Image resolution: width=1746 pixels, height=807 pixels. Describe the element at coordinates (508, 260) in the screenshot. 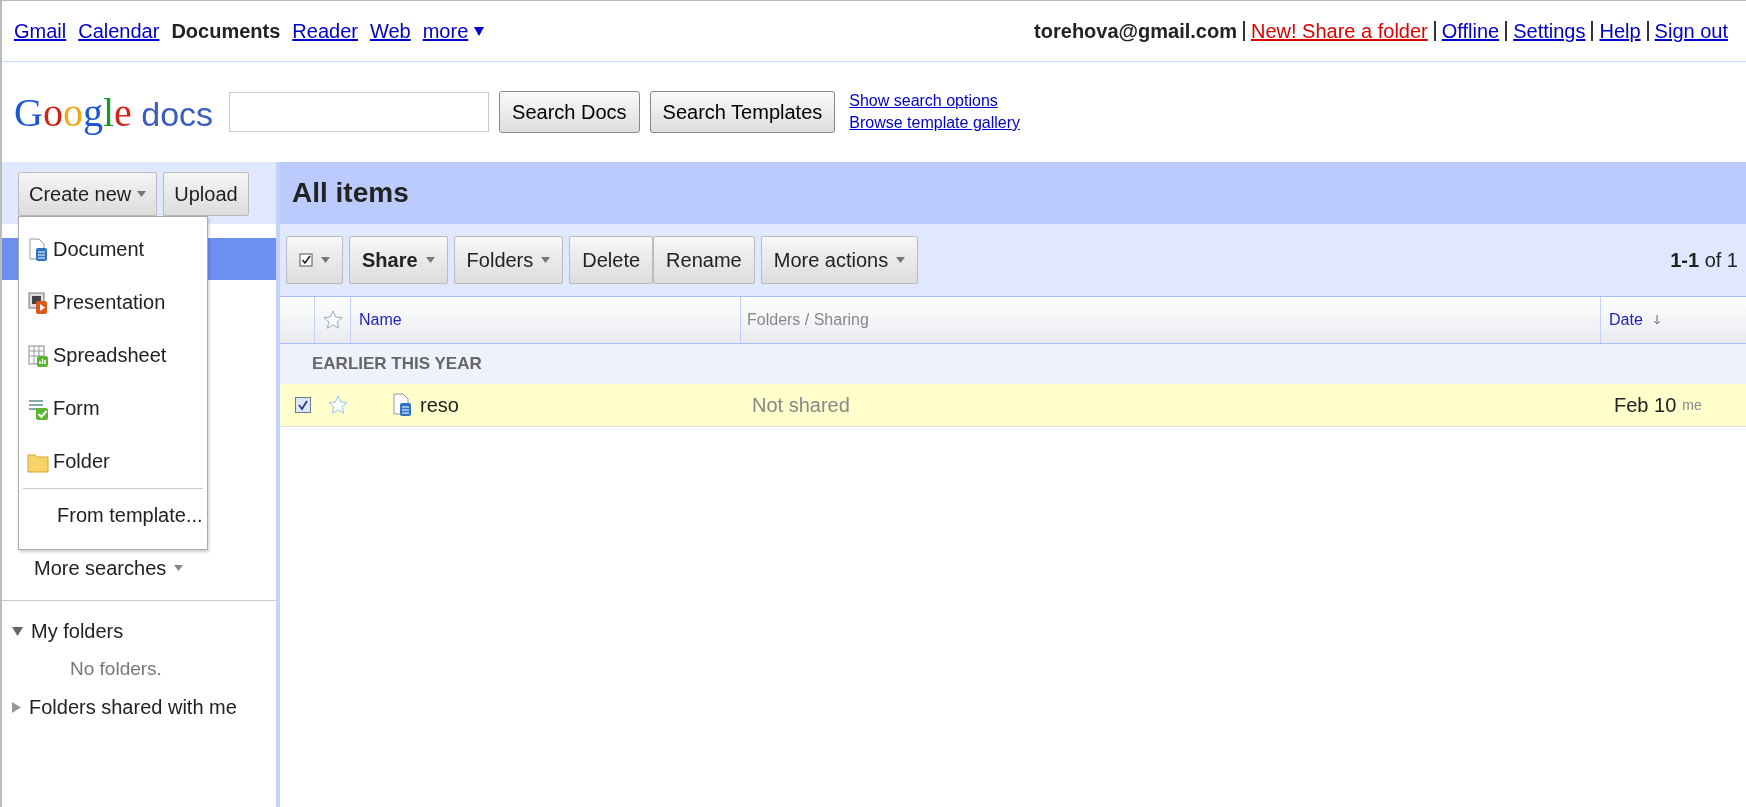

I see `toolbar-button: Folders` at that location.